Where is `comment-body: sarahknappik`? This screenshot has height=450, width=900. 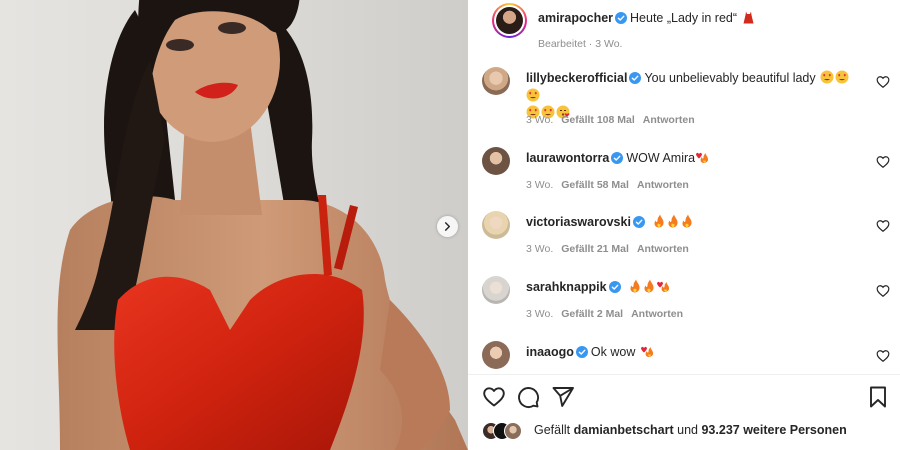
comment-body: sarahknappik is located at coordinates (694, 287).